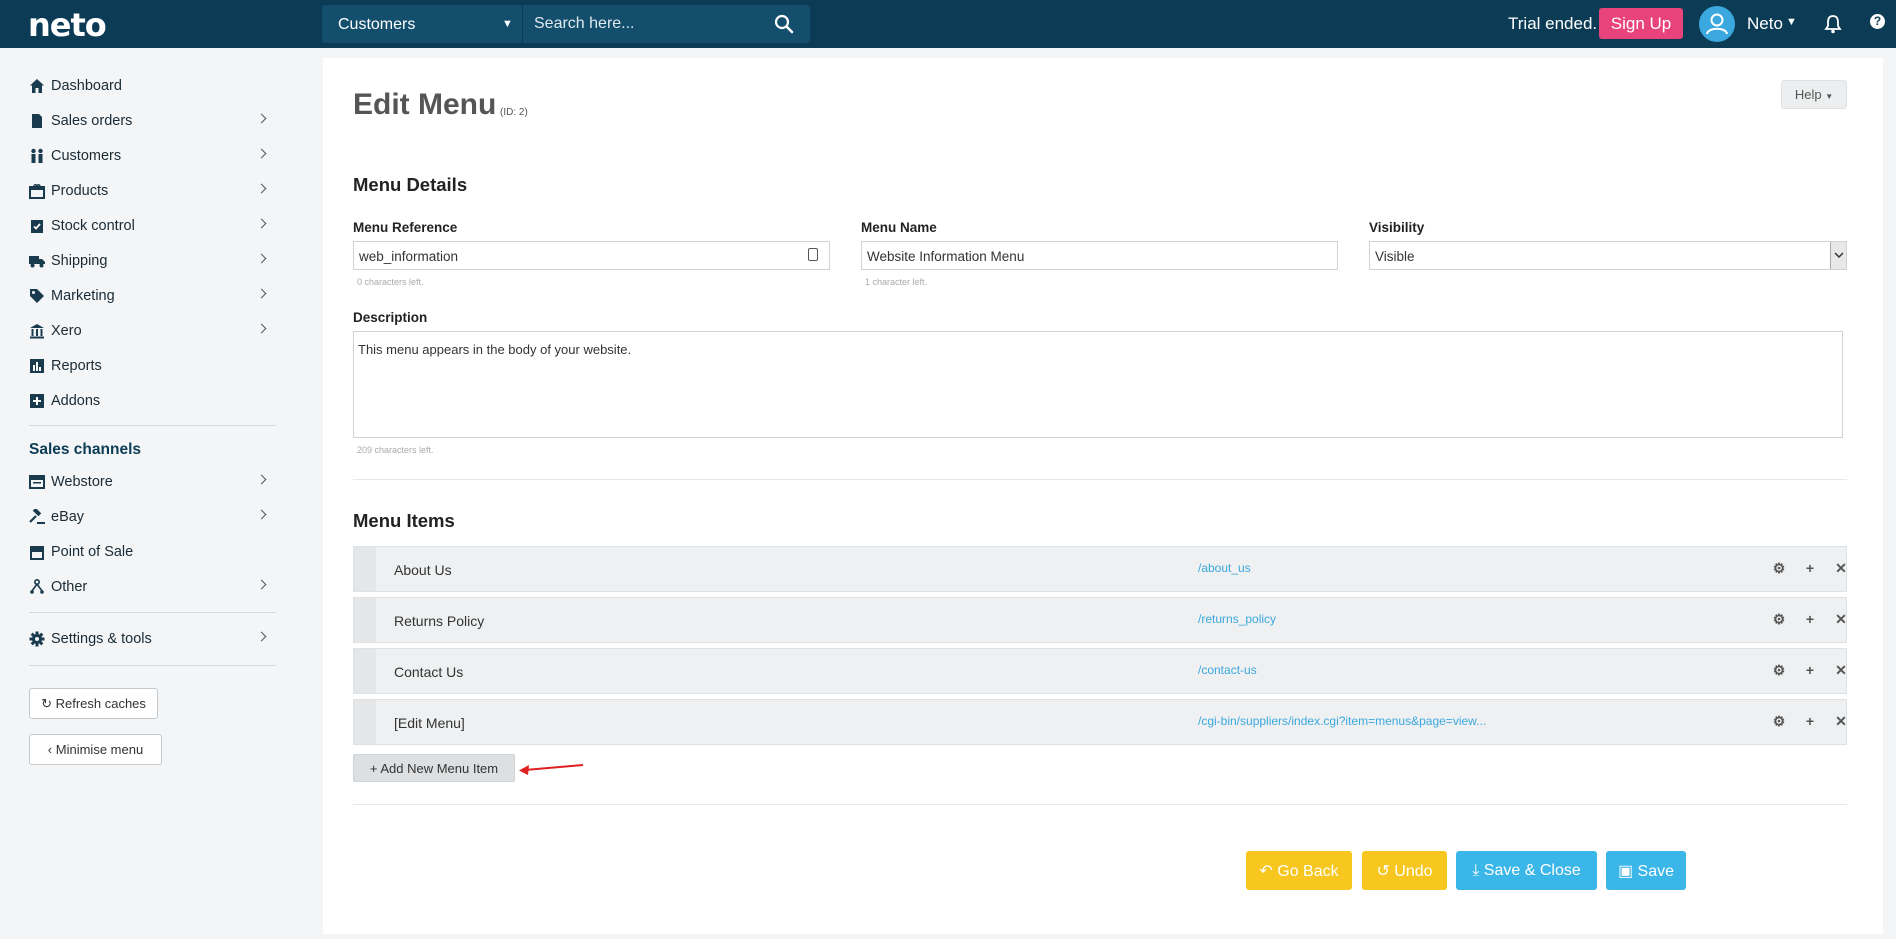  What do you see at coordinates (654, 24) in the screenshot?
I see `search-input` at bounding box center [654, 24].